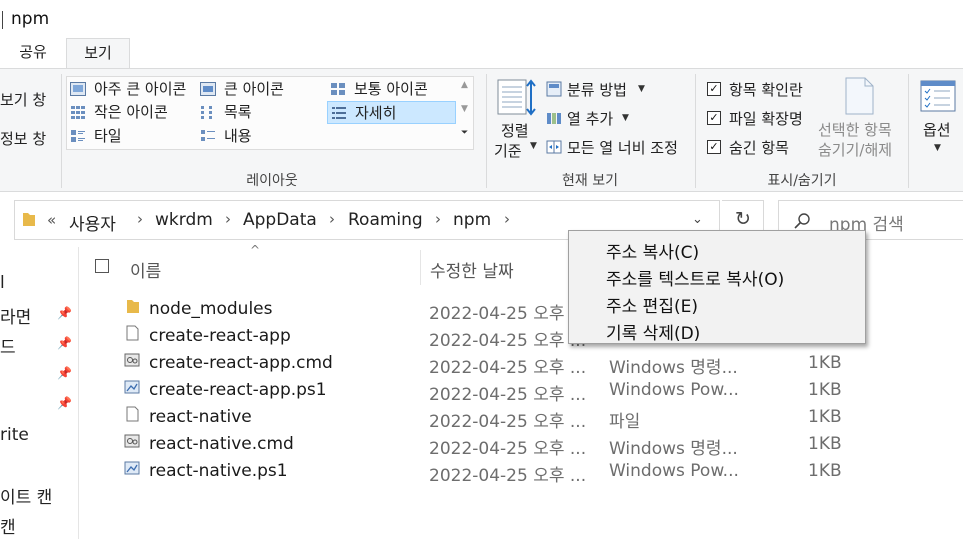  What do you see at coordinates (184, 220) in the screenshot?
I see `breadcrumb-wkrdm: wkrdm` at bounding box center [184, 220].